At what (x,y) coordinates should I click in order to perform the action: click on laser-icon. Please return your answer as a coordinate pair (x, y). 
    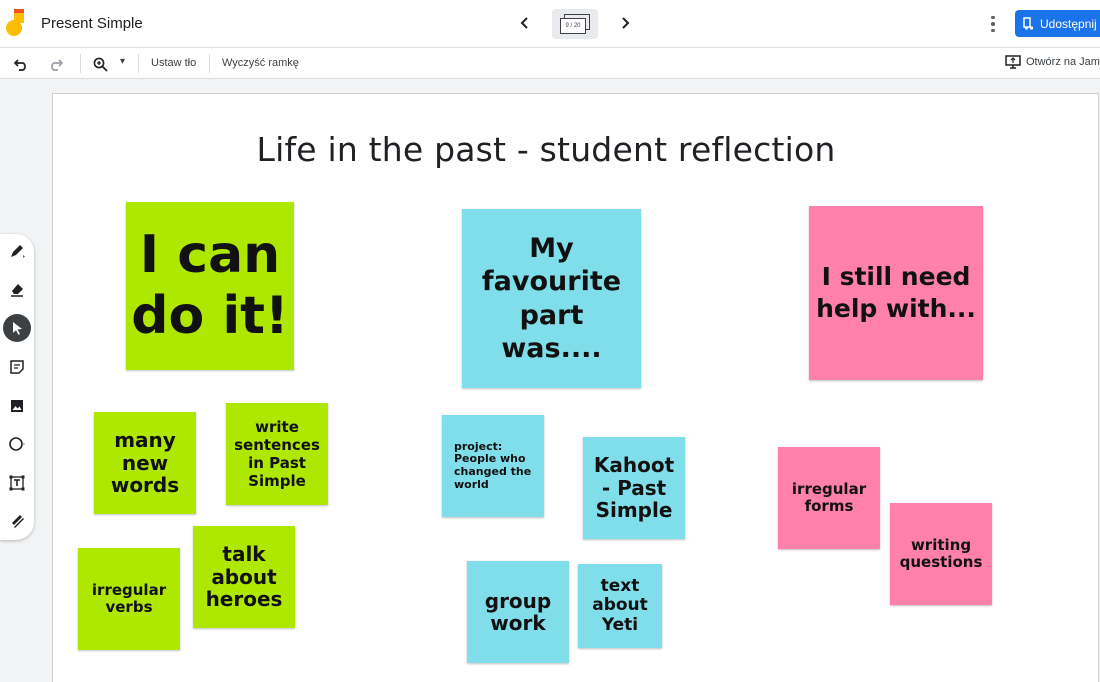
    Looking at the image, I should click on (18, 521).